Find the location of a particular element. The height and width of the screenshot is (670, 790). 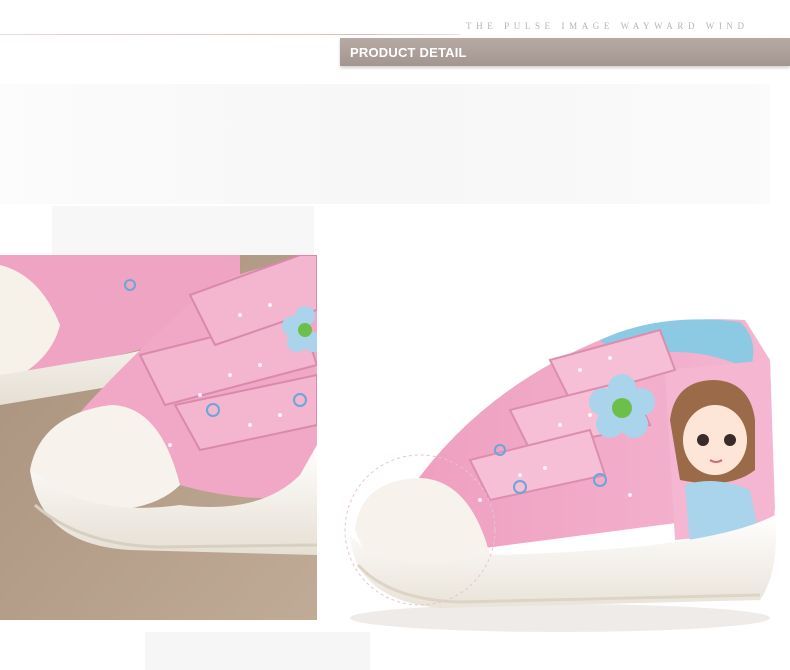

section-header-bar: PRODUCT DETAIL is located at coordinates (565, 52).